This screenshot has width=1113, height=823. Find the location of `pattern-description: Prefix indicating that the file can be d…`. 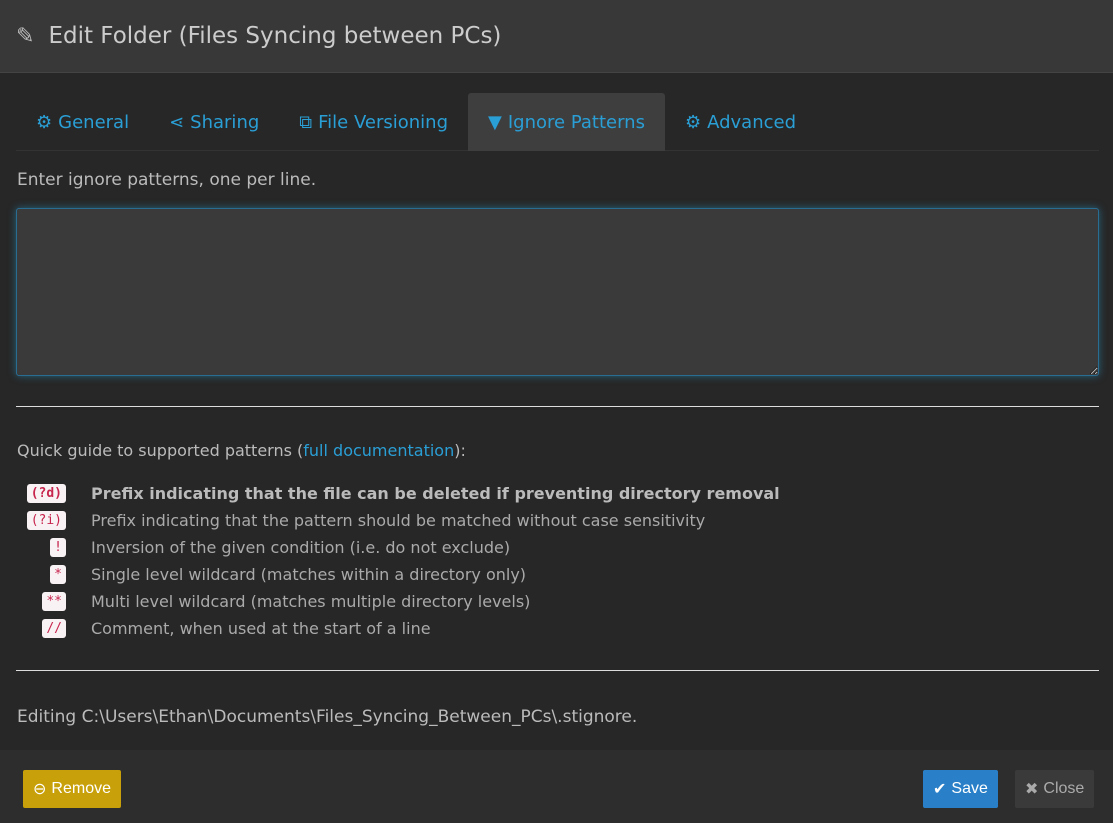

pattern-description: Prefix indicating that the file can be d… is located at coordinates (435, 493).